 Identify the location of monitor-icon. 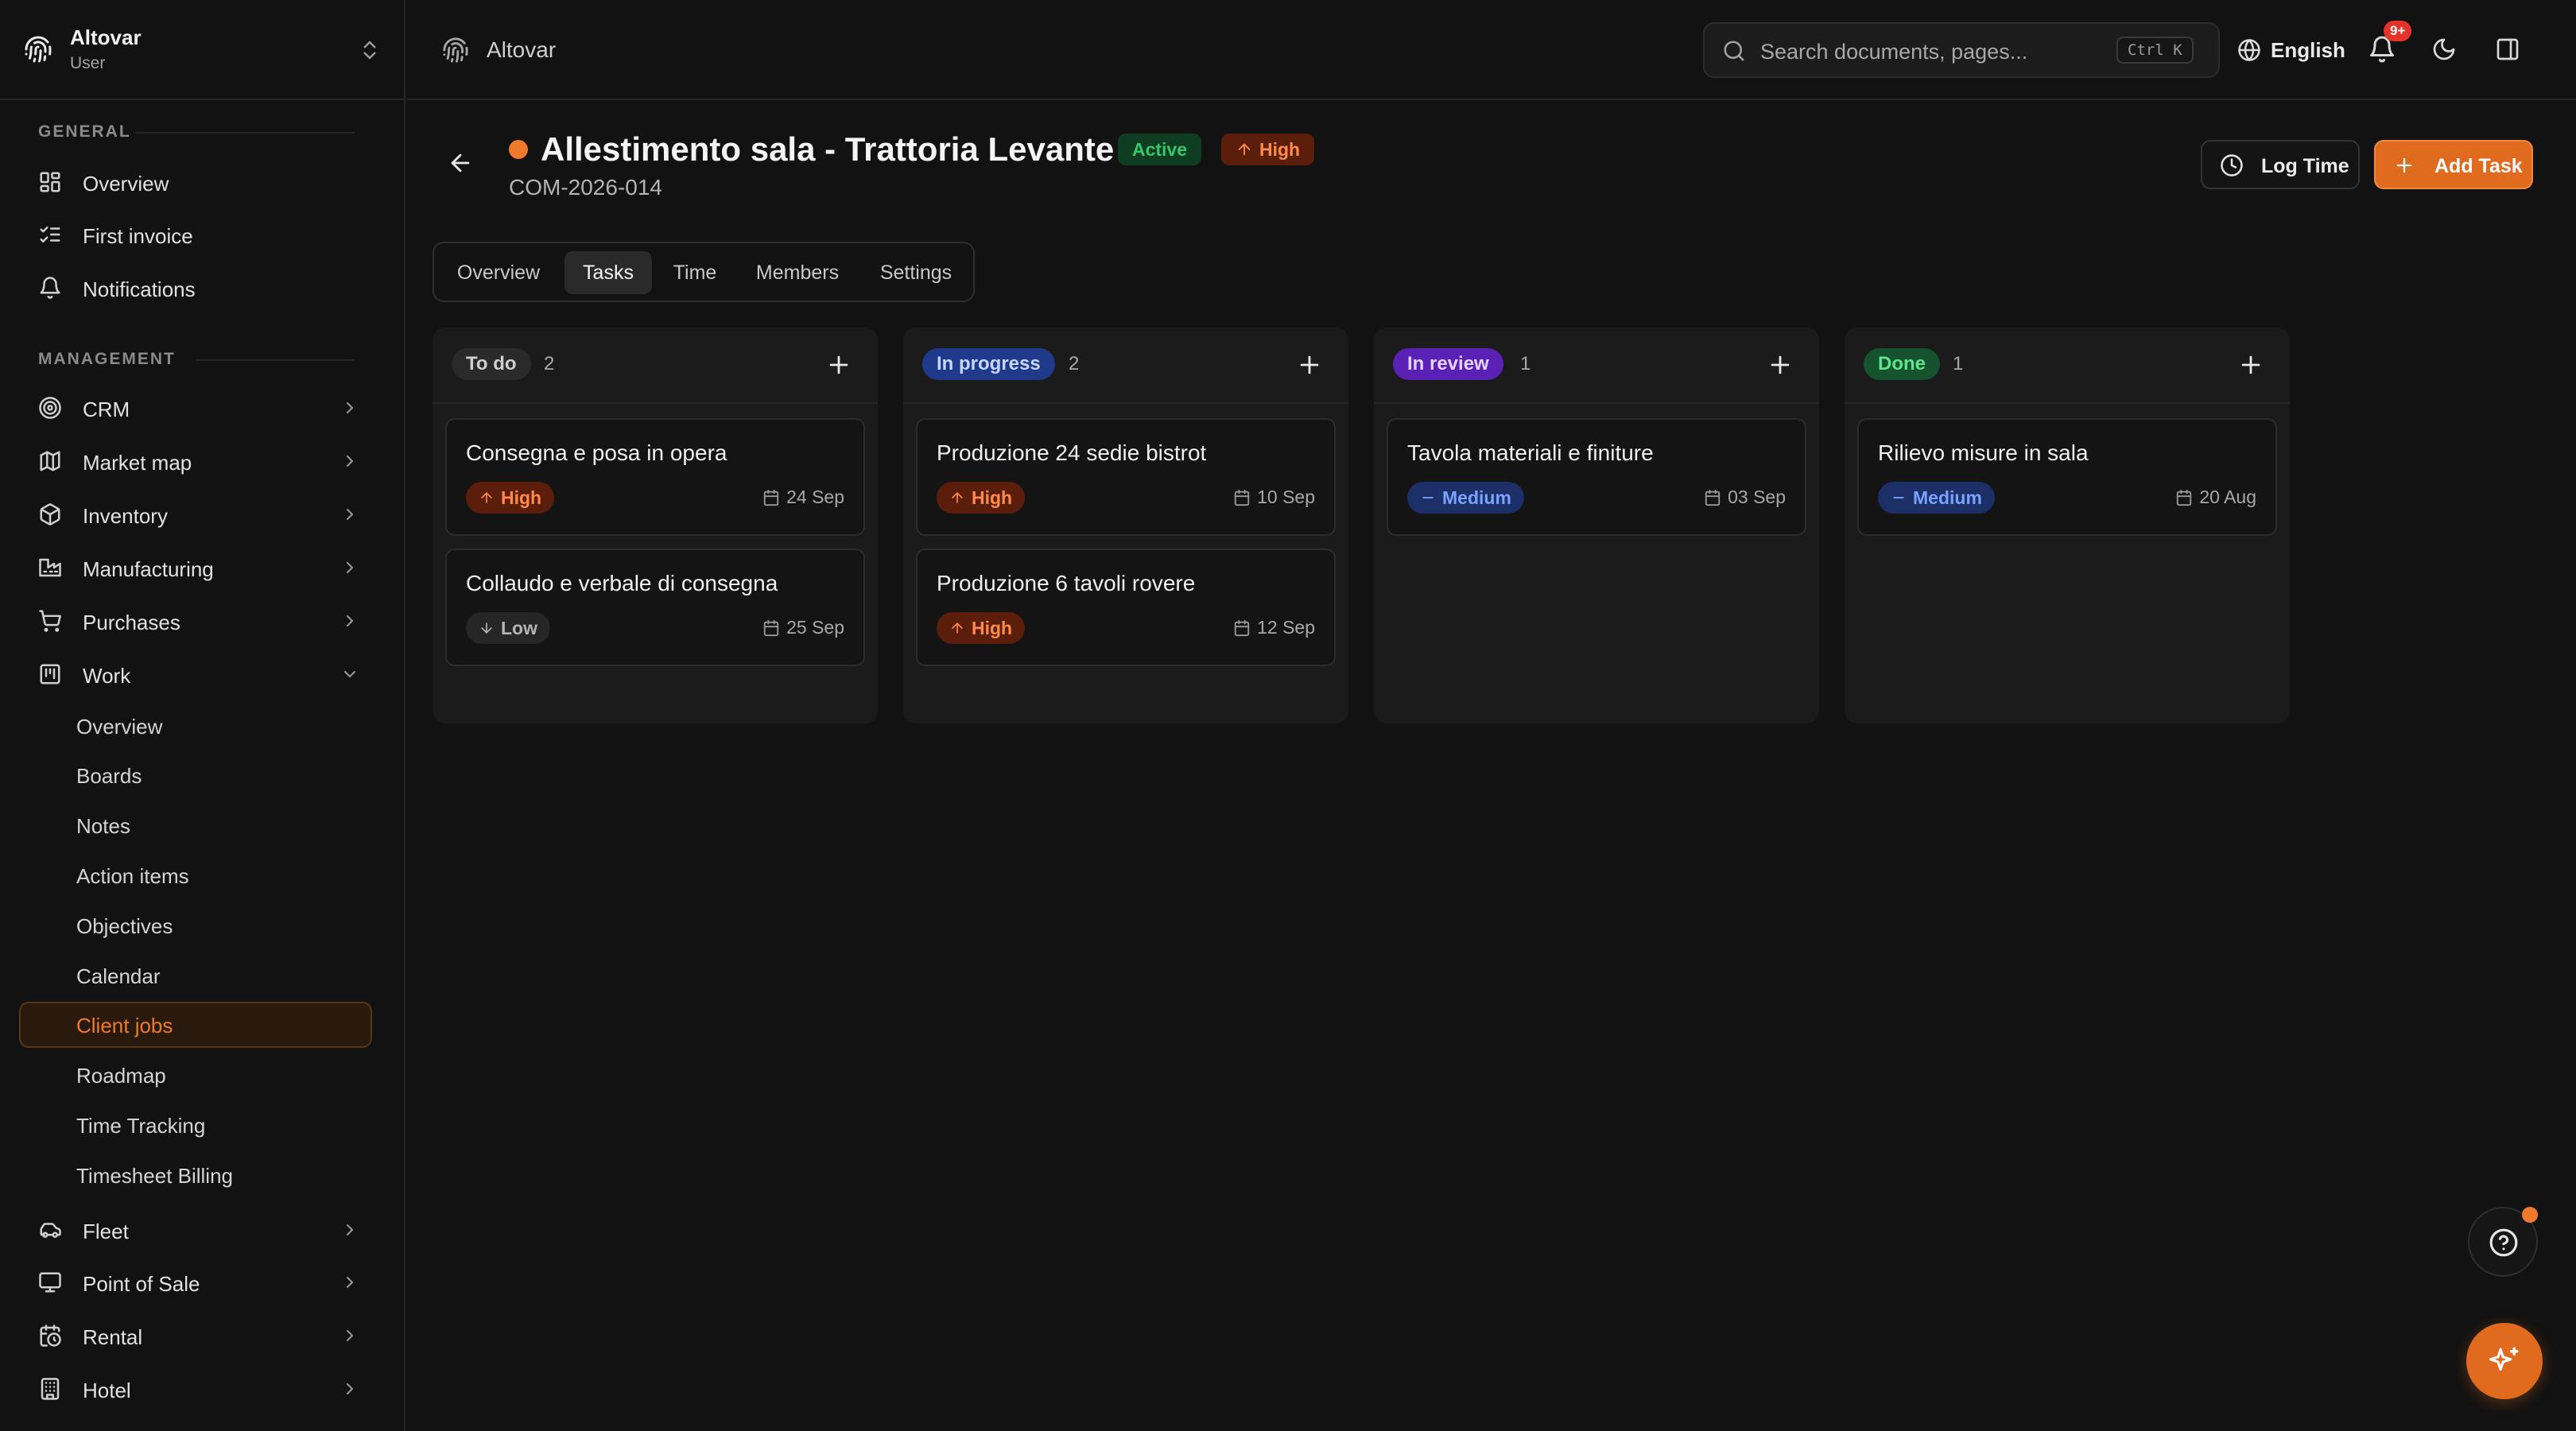
(50, 1282).